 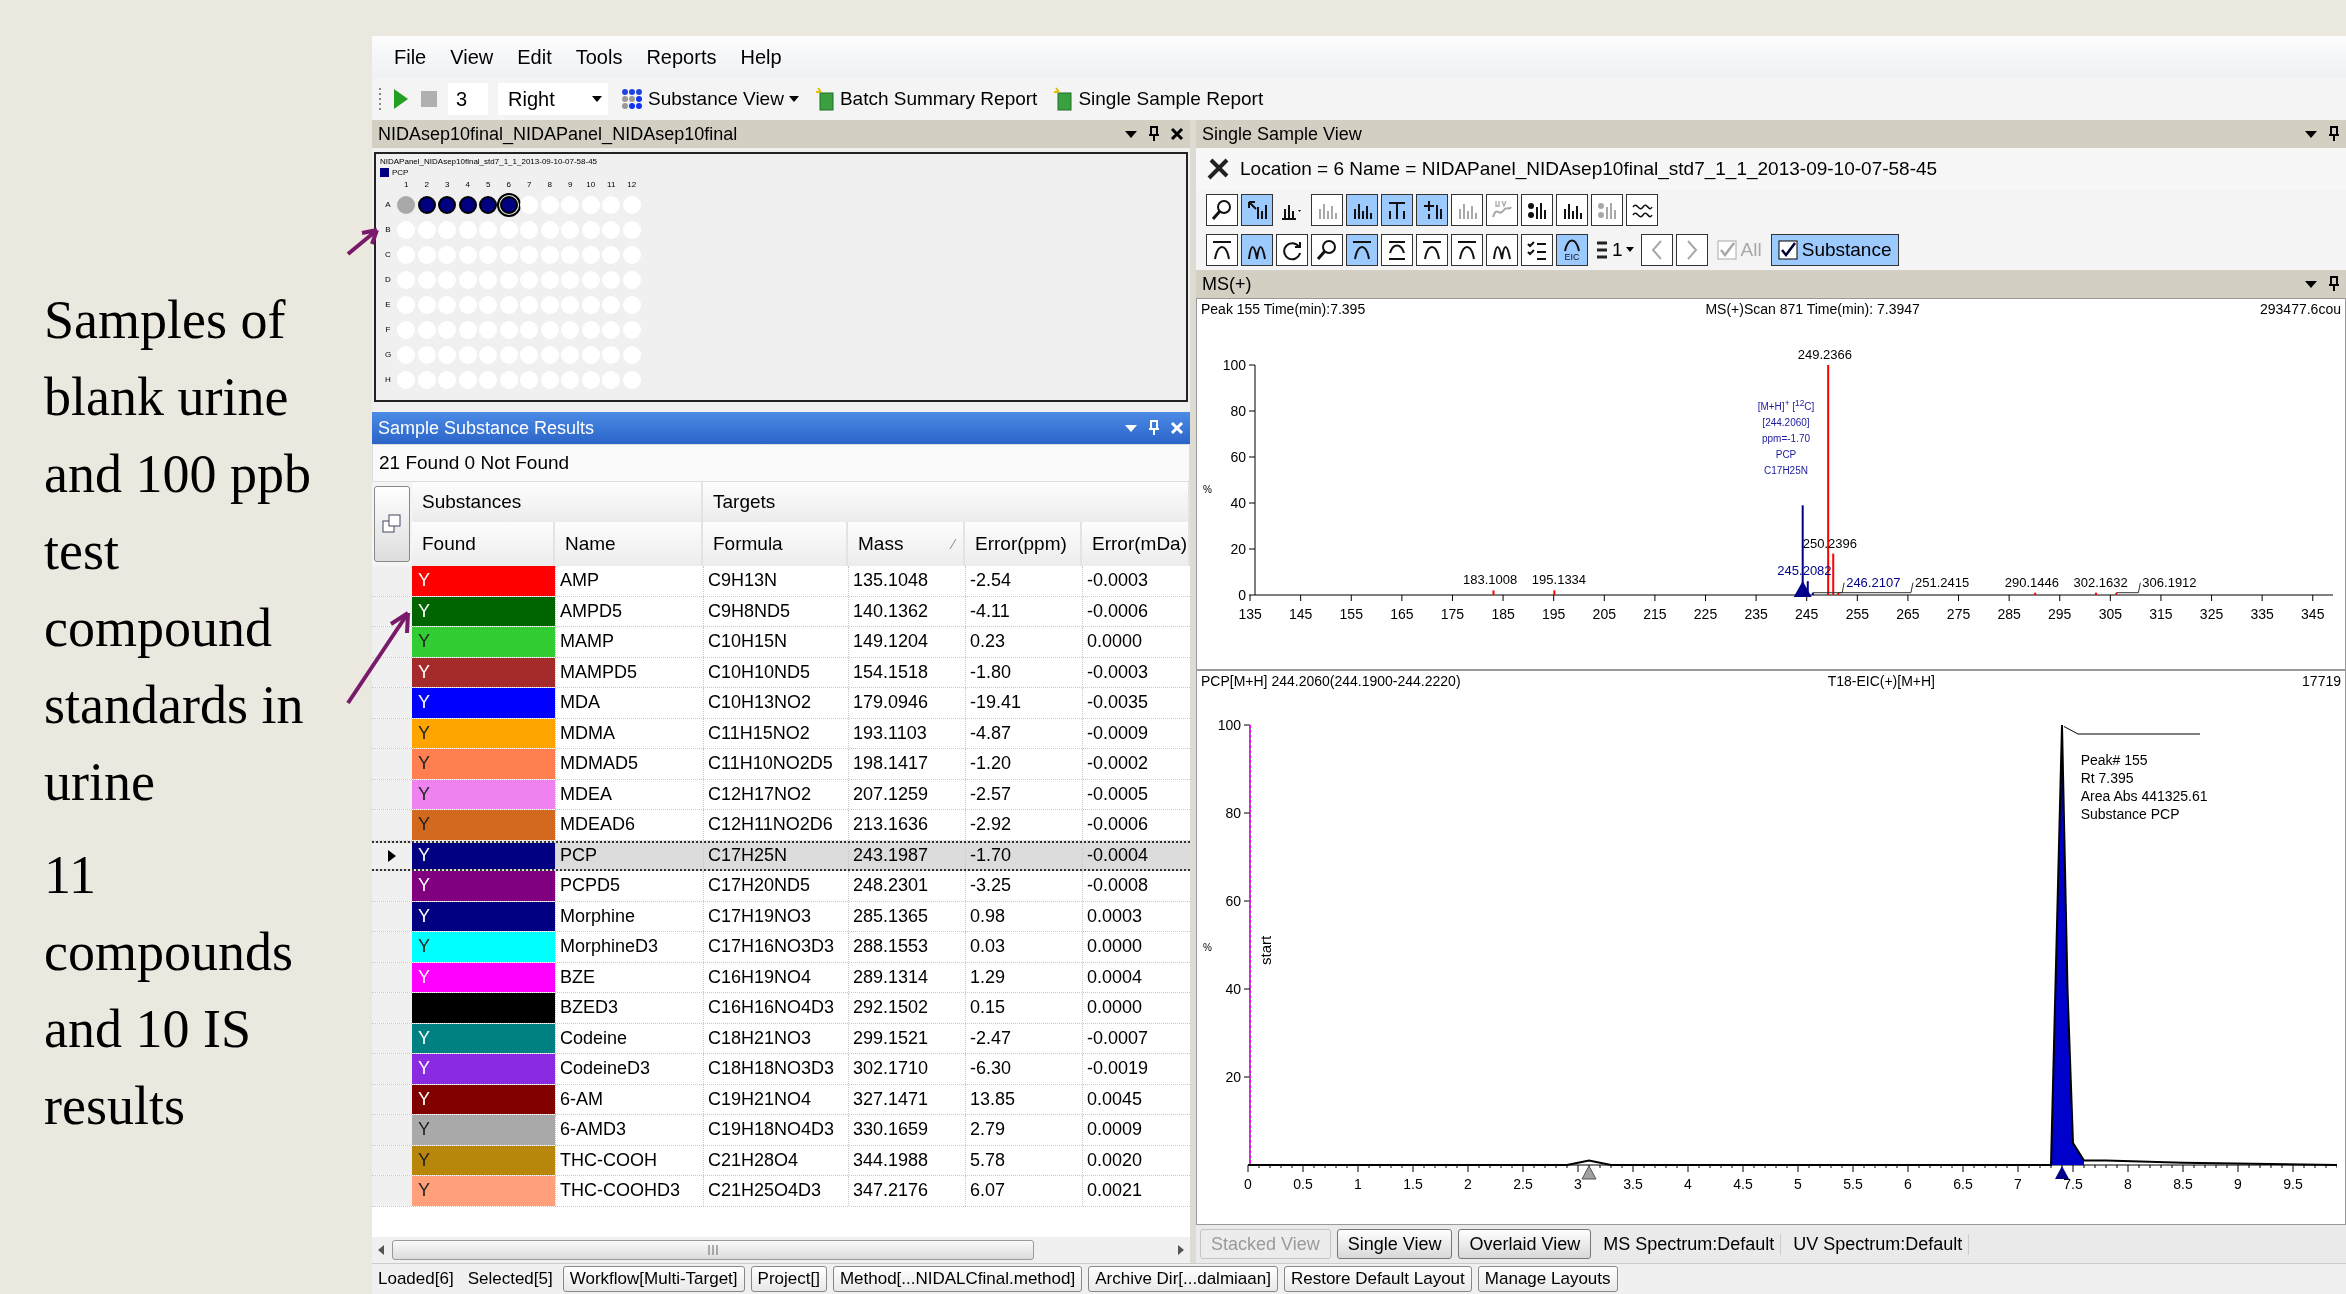 What do you see at coordinates (788, 1279) in the screenshot?
I see `status-button: Project[]` at bounding box center [788, 1279].